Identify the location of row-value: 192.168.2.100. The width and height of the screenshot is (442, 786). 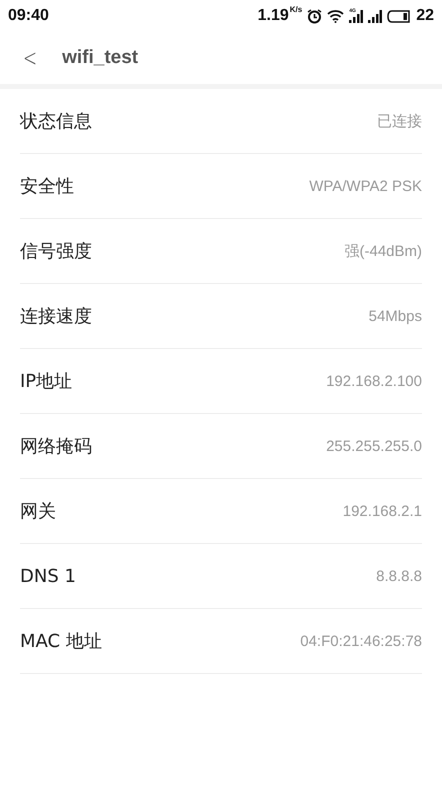
(374, 381).